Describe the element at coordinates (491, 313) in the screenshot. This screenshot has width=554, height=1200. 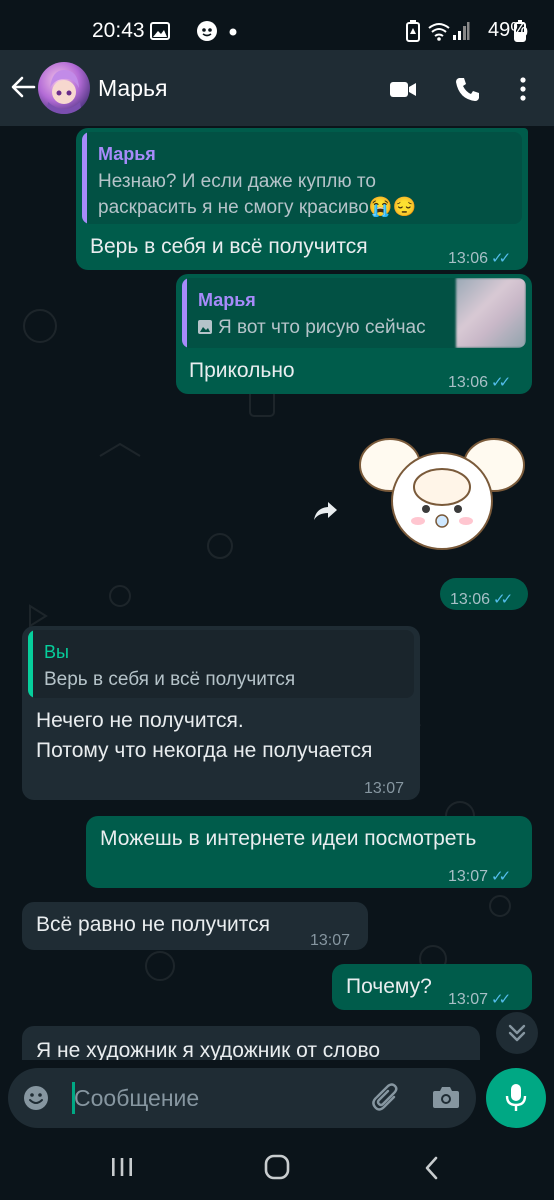
I see `quoted-image-thumbnail` at that location.